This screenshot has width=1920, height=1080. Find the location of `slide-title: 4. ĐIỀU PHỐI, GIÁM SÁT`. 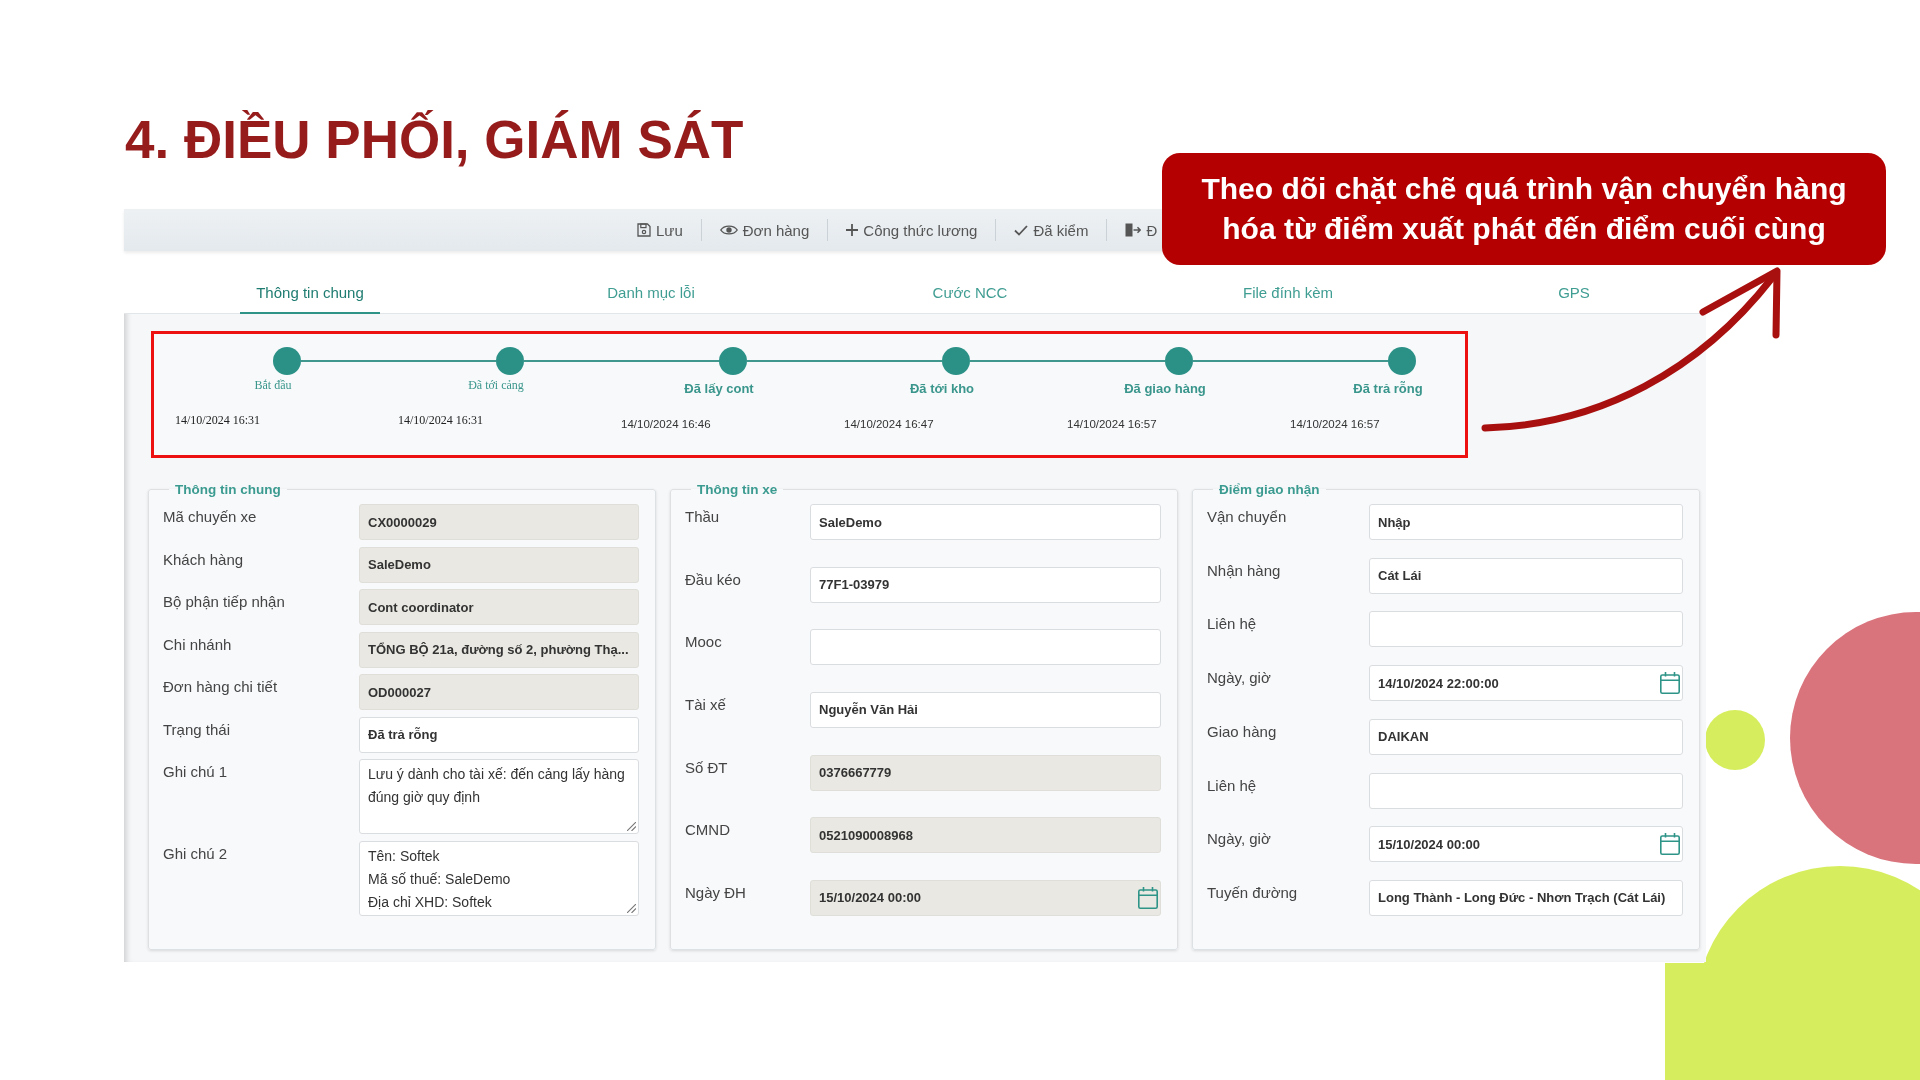

slide-title: 4. ĐIỀU PHỐI, GIÁM SÁT is located at coordinates (434, 140).